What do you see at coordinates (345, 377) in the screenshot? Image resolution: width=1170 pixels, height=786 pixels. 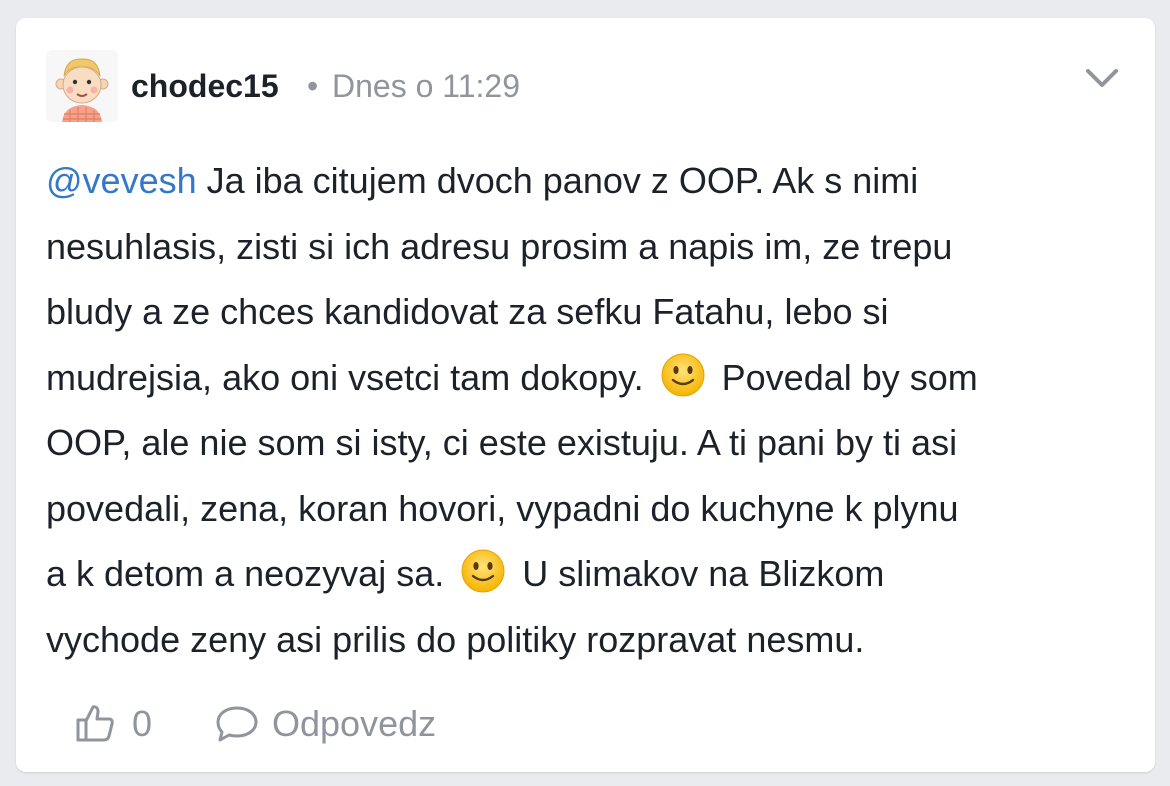 I see `comment-text: mudrejsia, ako oni vsetci tam dokopy.` at bounding box center [345, 377].